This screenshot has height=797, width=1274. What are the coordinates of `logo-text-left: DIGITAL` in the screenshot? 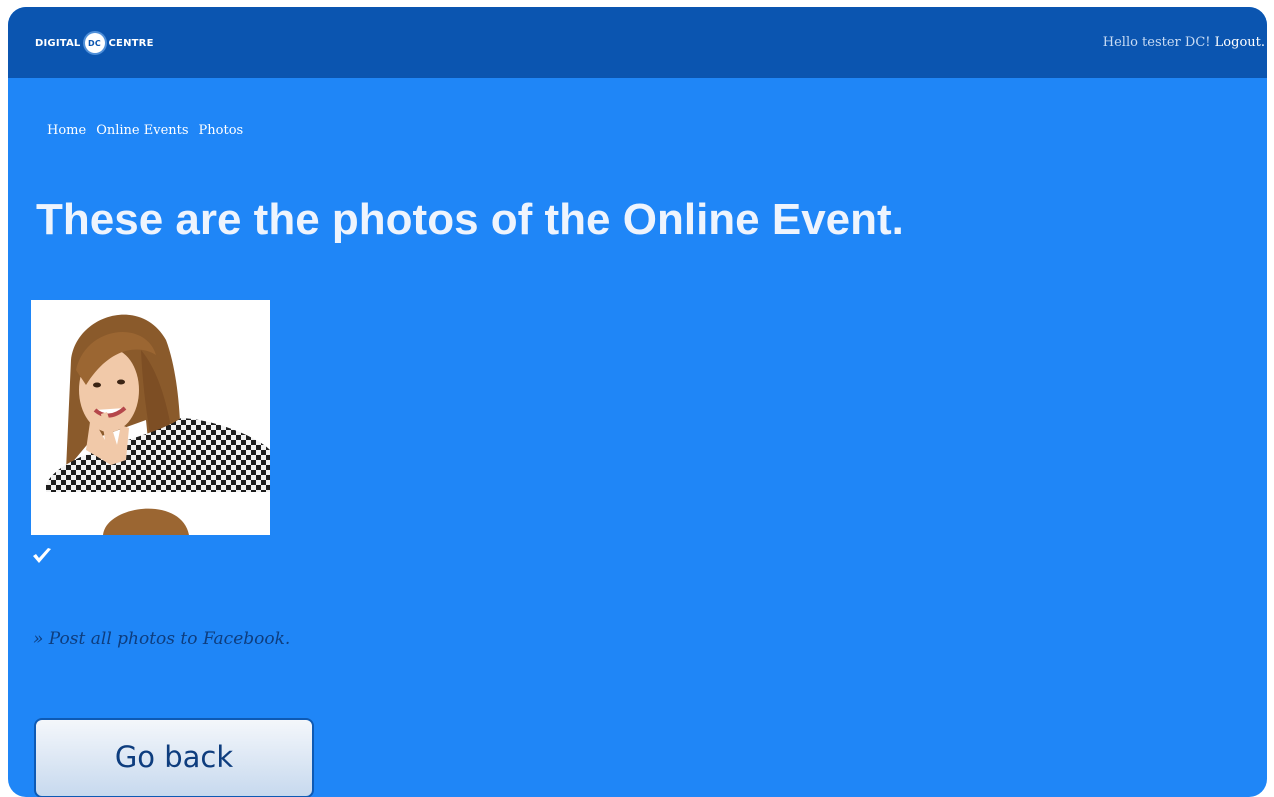 It's located at (58, 43).